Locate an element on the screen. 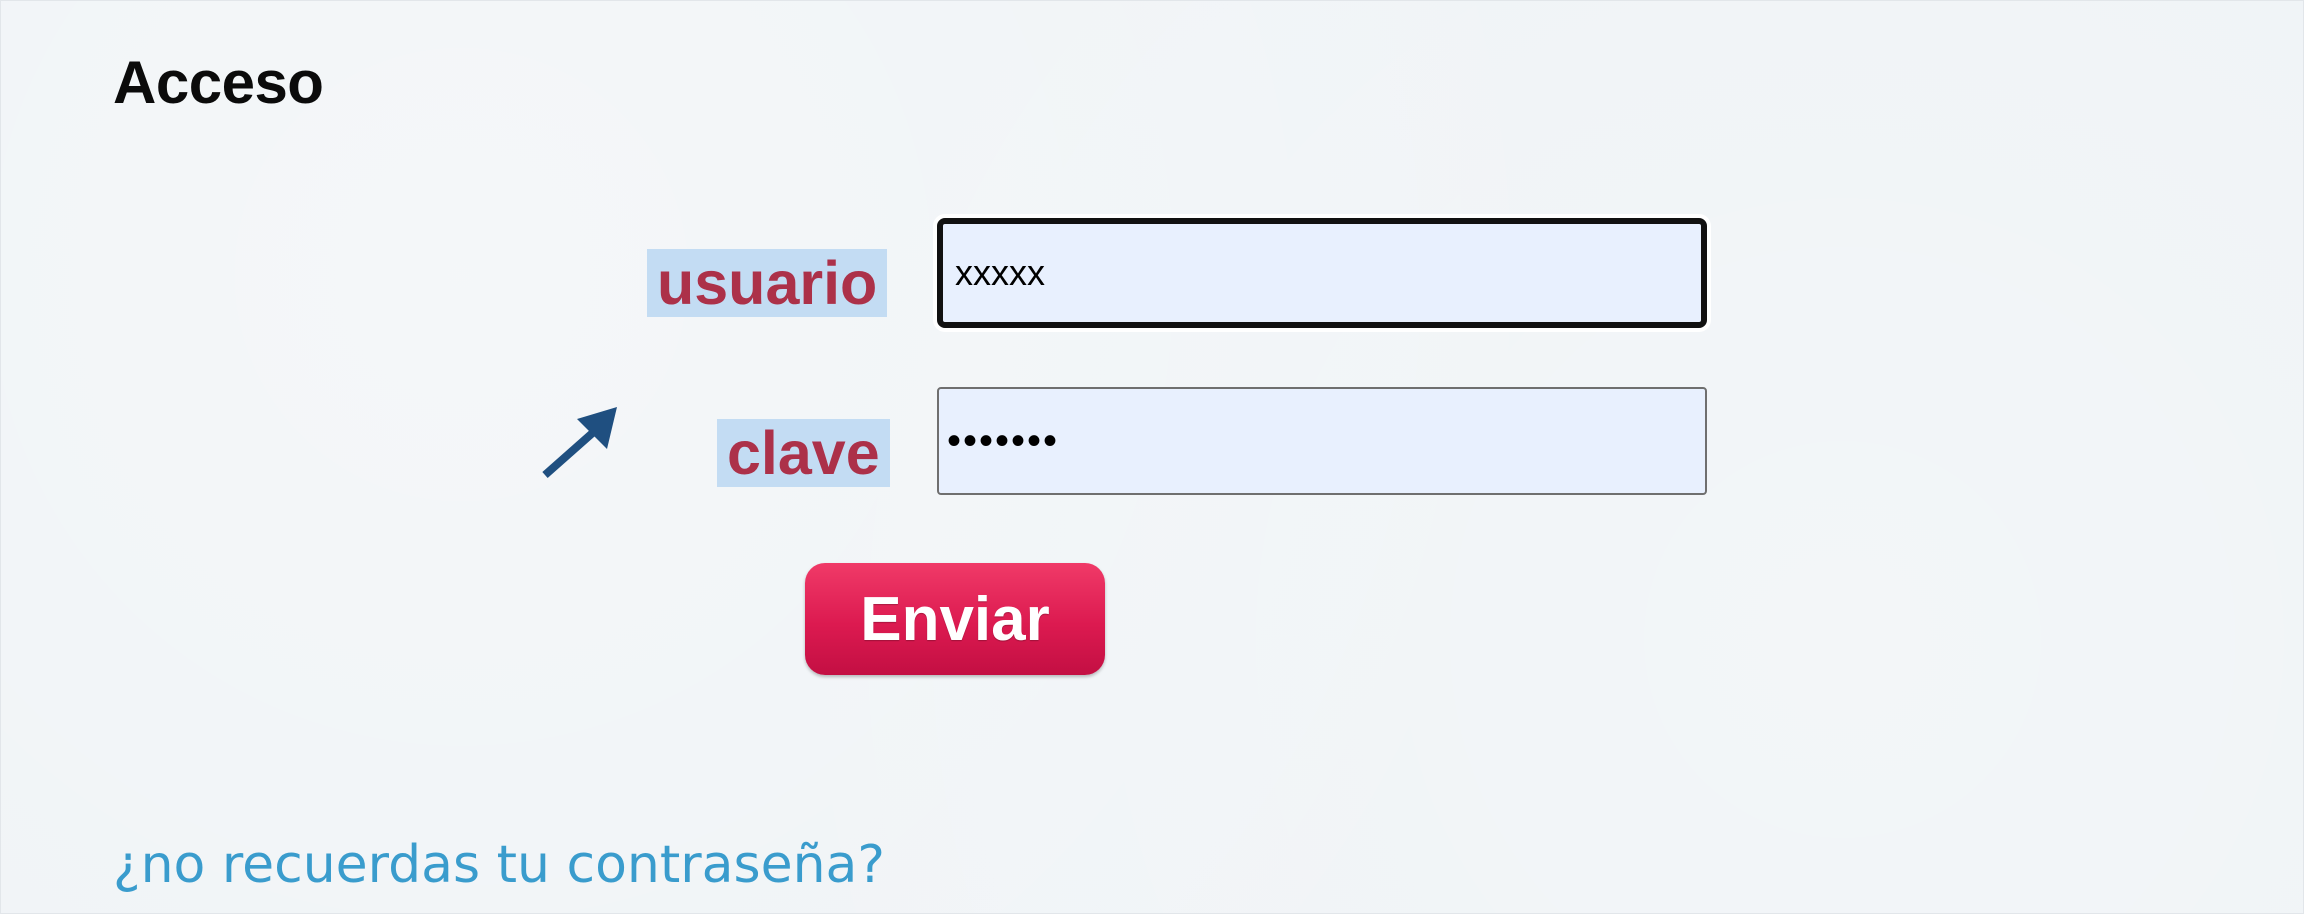  arrow-up-right-icon is located at coordinates (579, 442).